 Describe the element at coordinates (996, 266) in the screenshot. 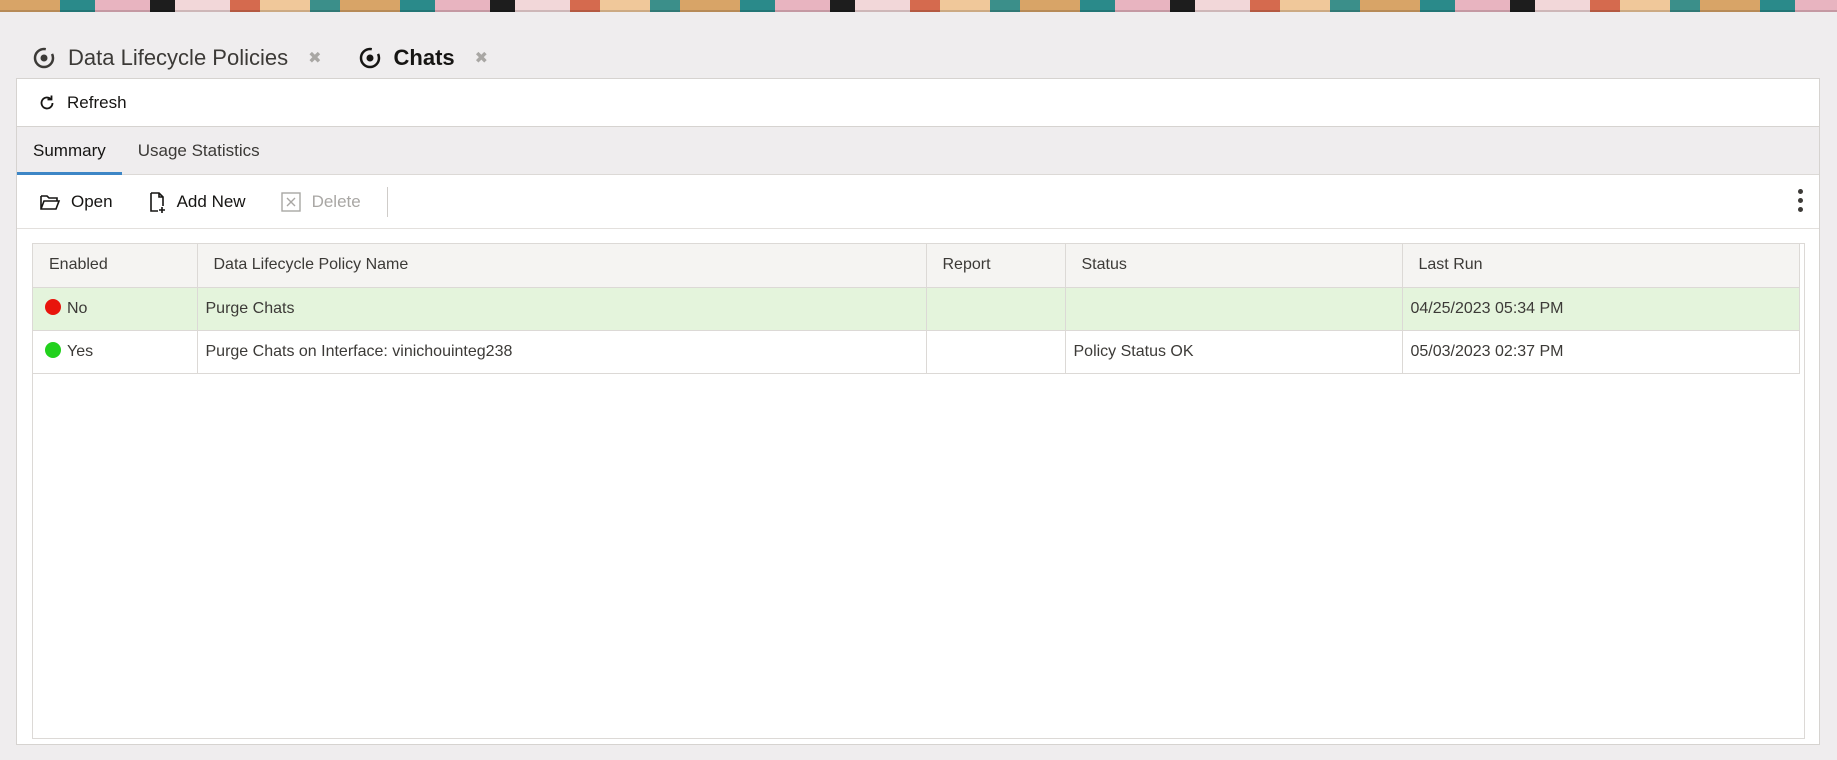

I see `column-header-report: Report` at that location.